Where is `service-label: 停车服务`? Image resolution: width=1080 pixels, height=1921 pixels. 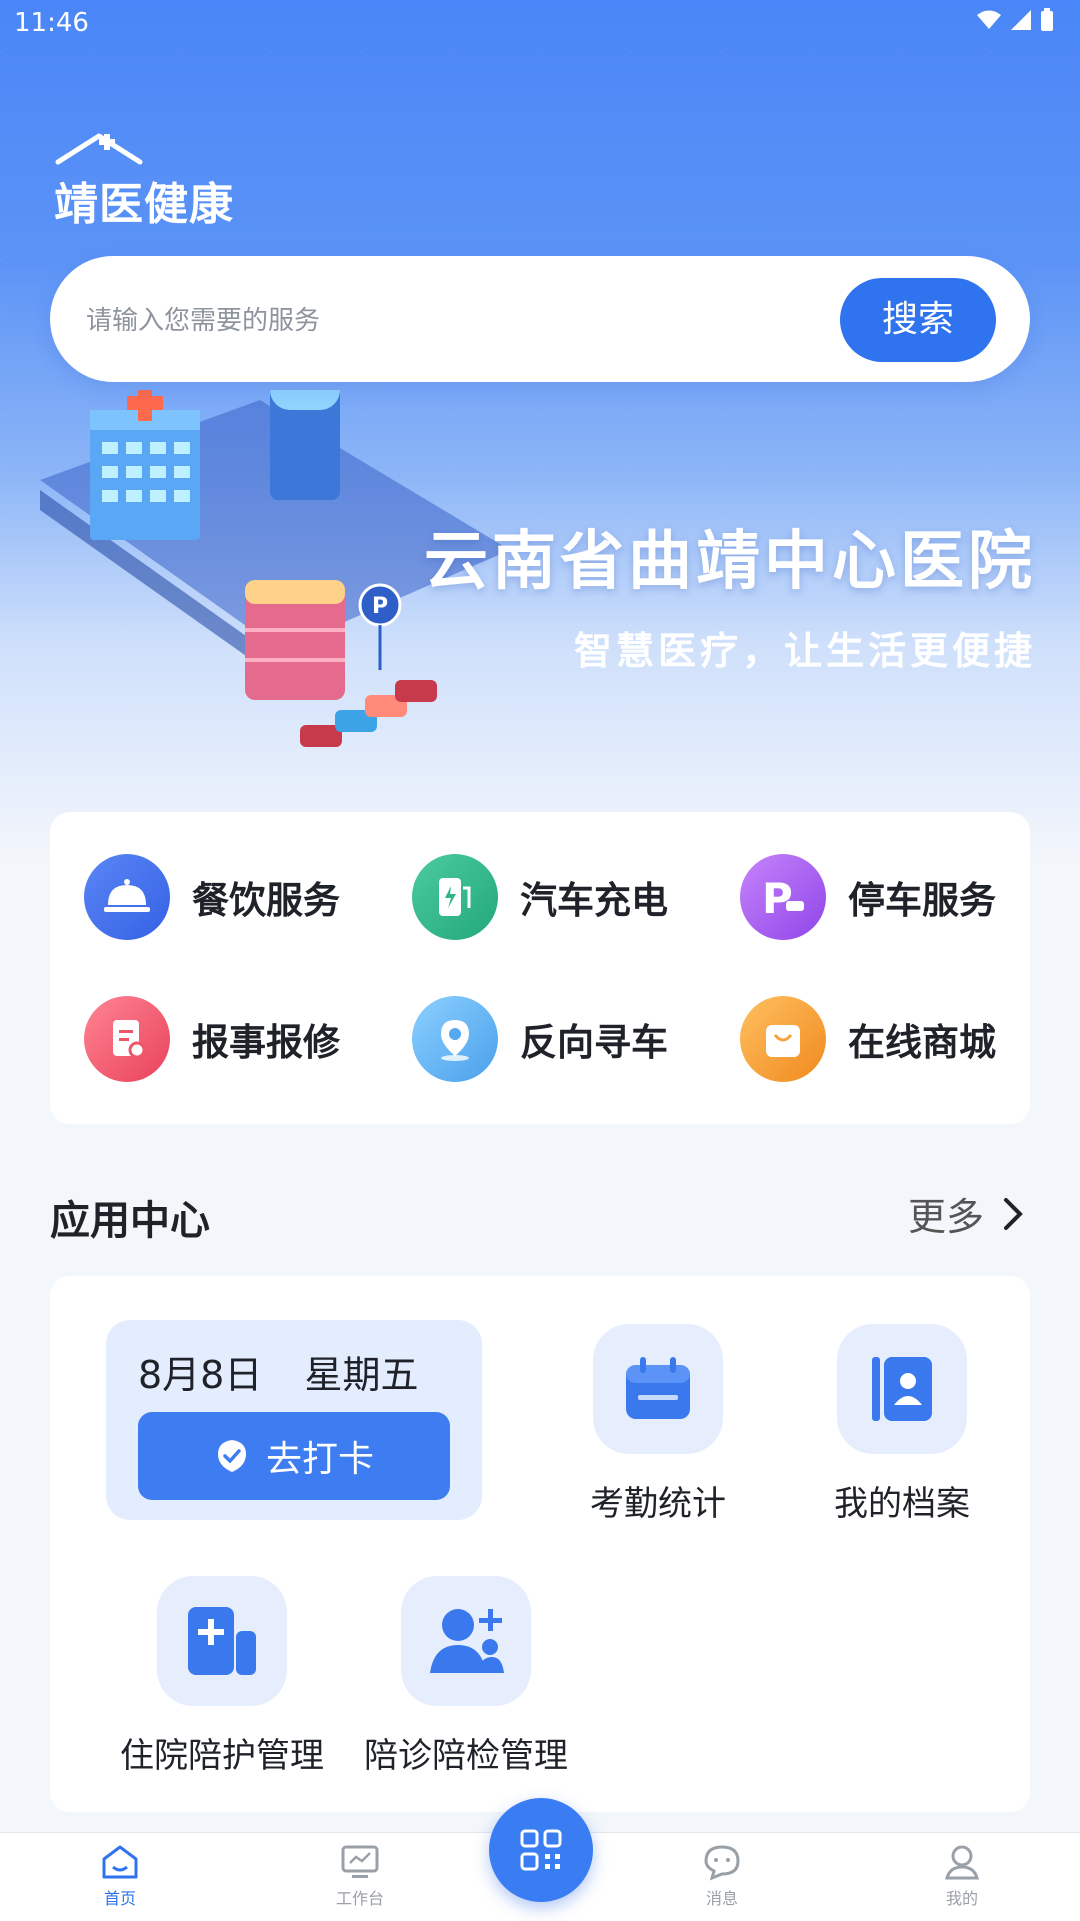 service-label: 停车服务 is located at coordinates (922, 900).